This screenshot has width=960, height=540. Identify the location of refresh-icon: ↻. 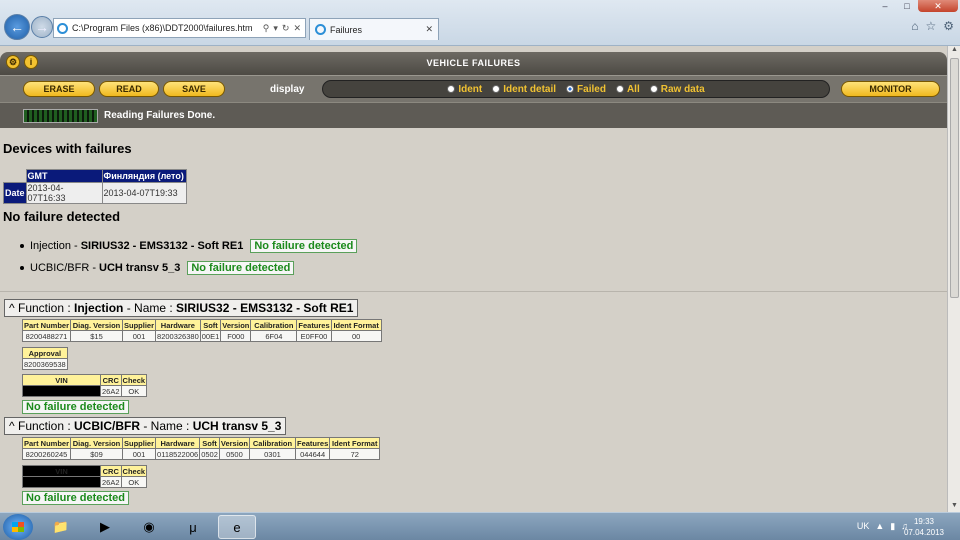
(286, 28).